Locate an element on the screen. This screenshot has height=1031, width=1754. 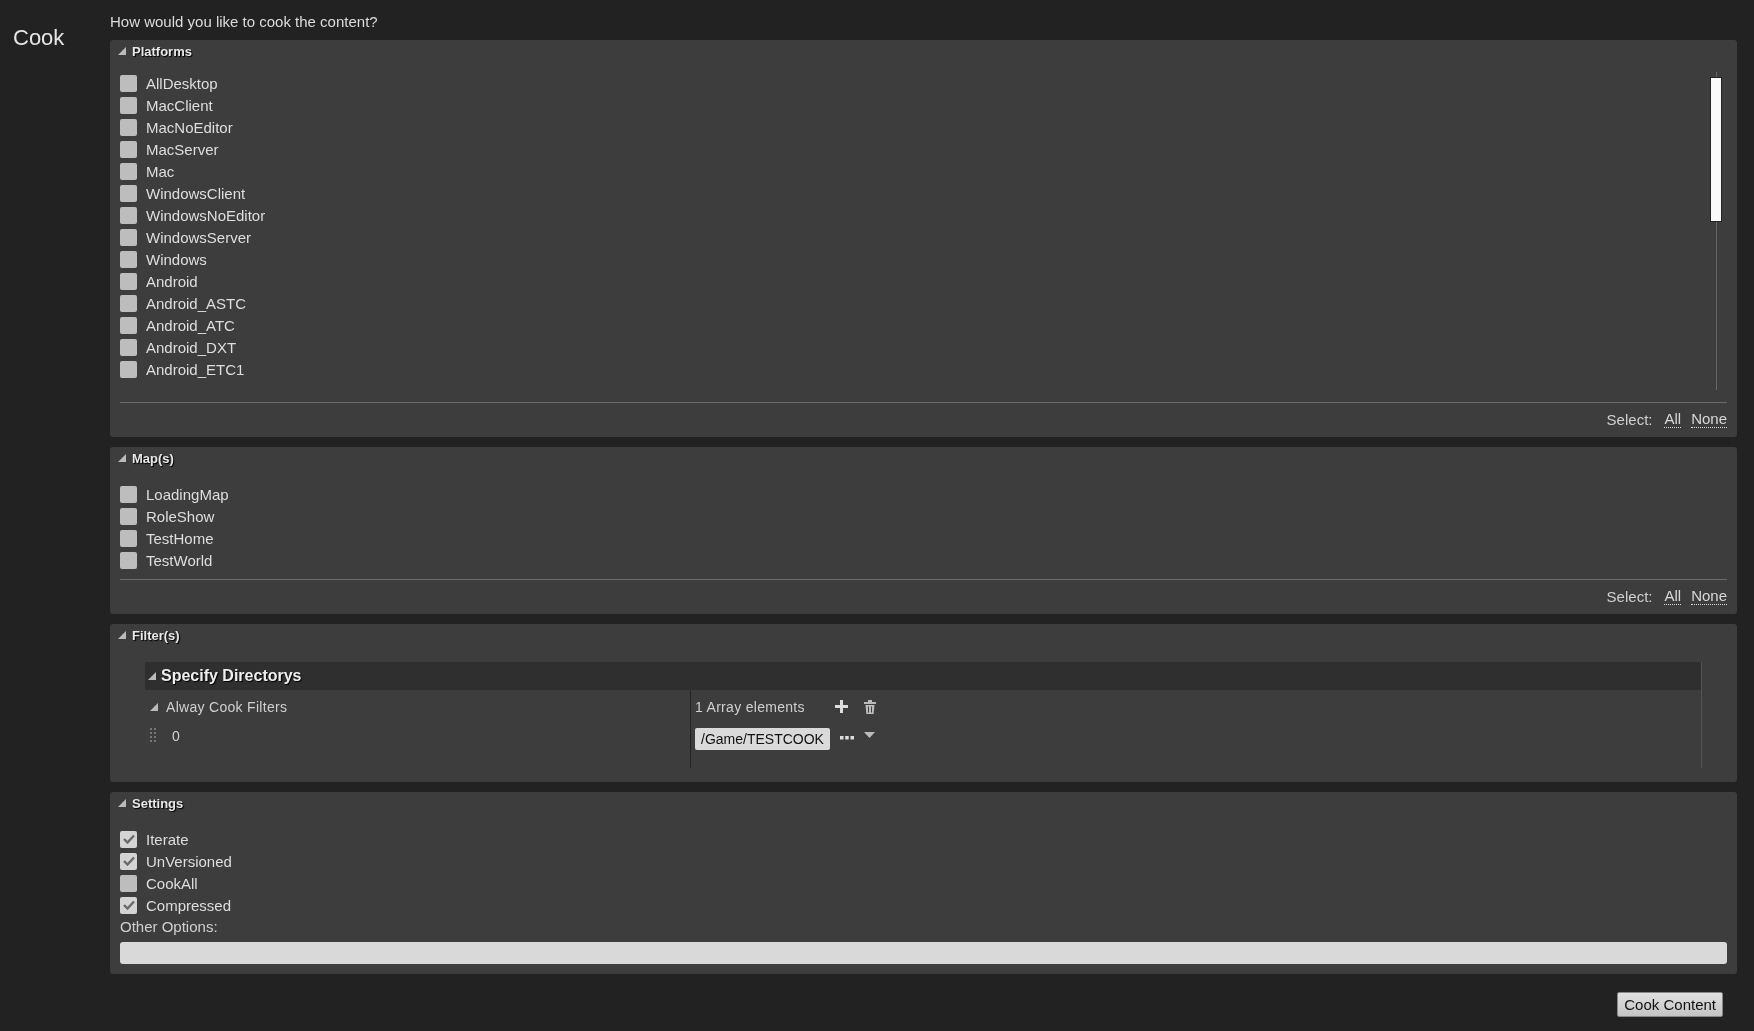
section-header: Settings is located at coordinates (158, 803).